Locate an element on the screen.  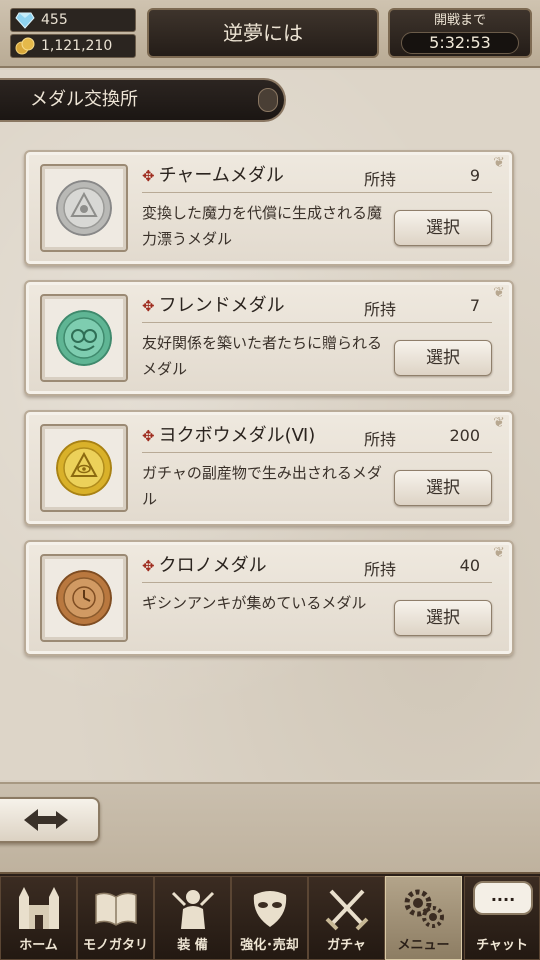
status-bar: 455 1,121,210 逆夢には 開戦まで 5:32:53 is located at coordinates (270, 34).